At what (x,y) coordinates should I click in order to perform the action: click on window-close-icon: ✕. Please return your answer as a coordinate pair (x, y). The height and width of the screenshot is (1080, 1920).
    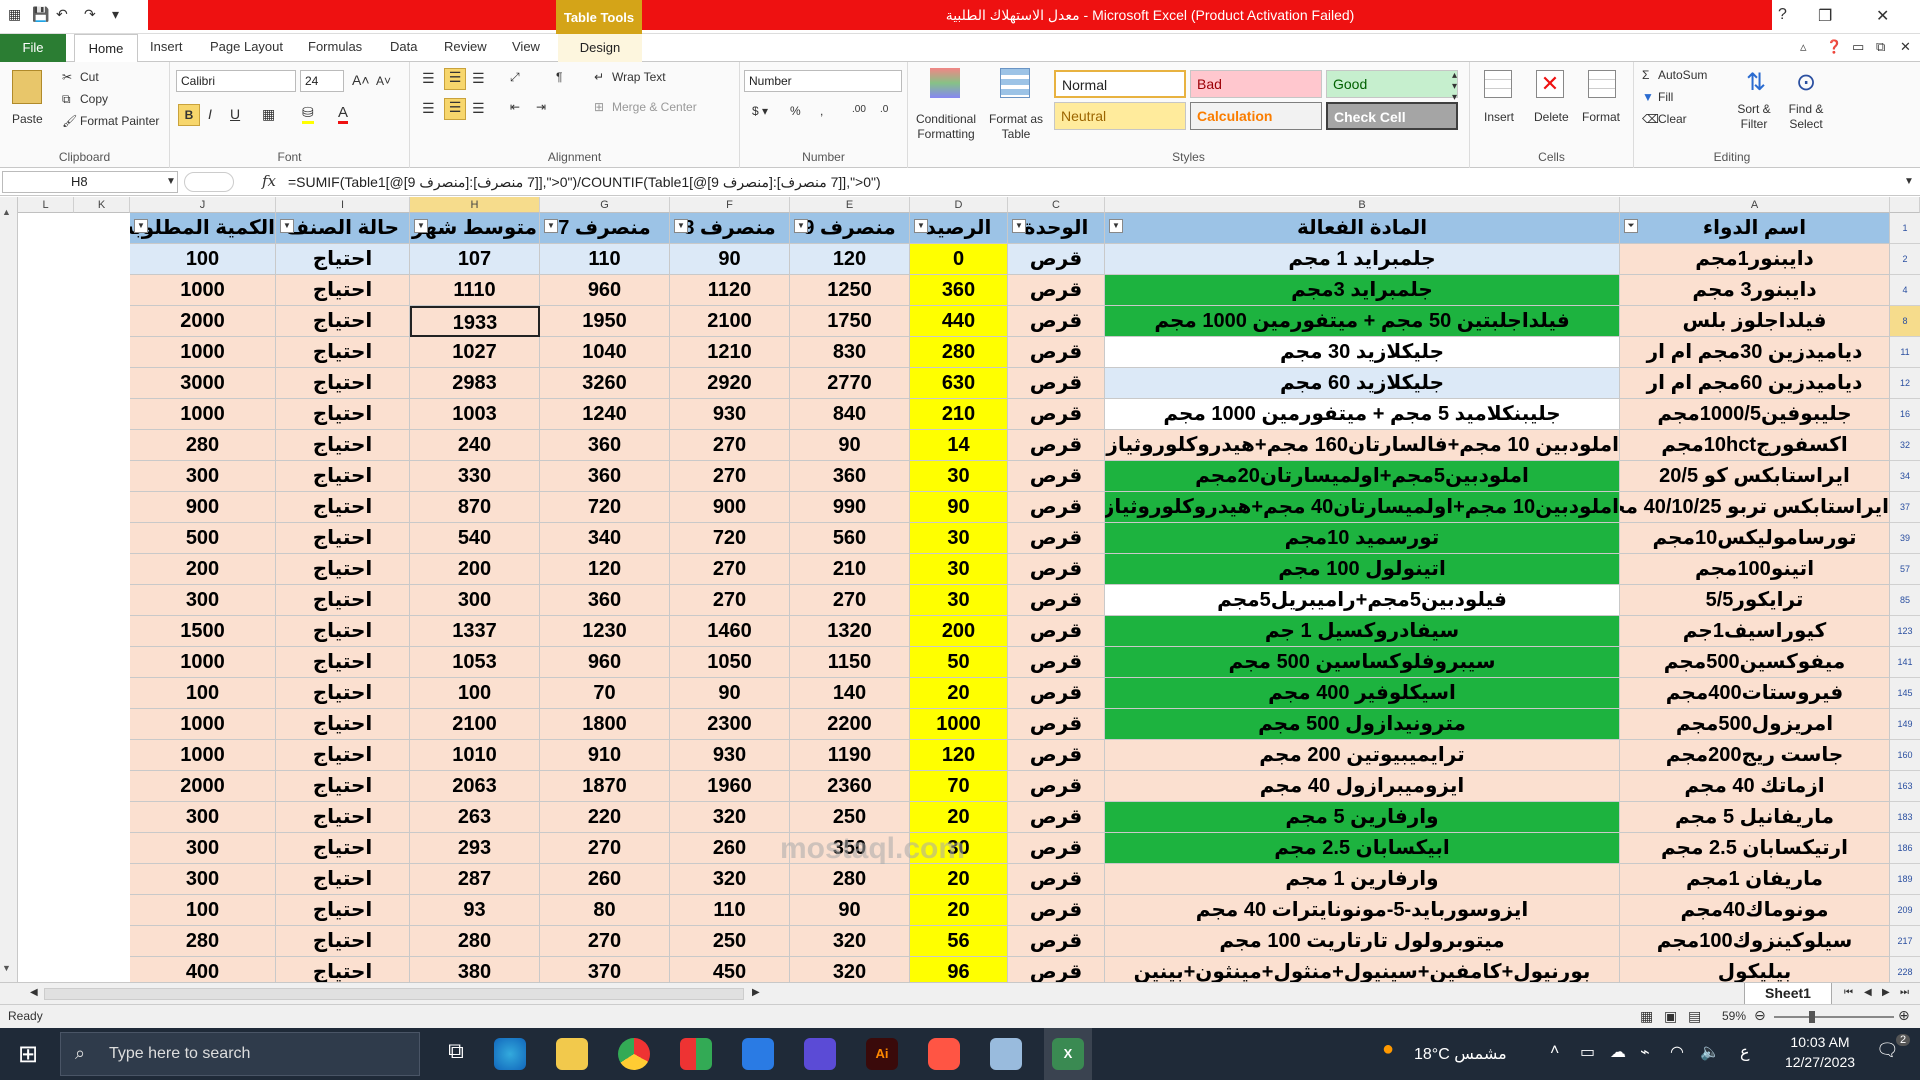
    Looking at the image, I should click on (1905, 47).